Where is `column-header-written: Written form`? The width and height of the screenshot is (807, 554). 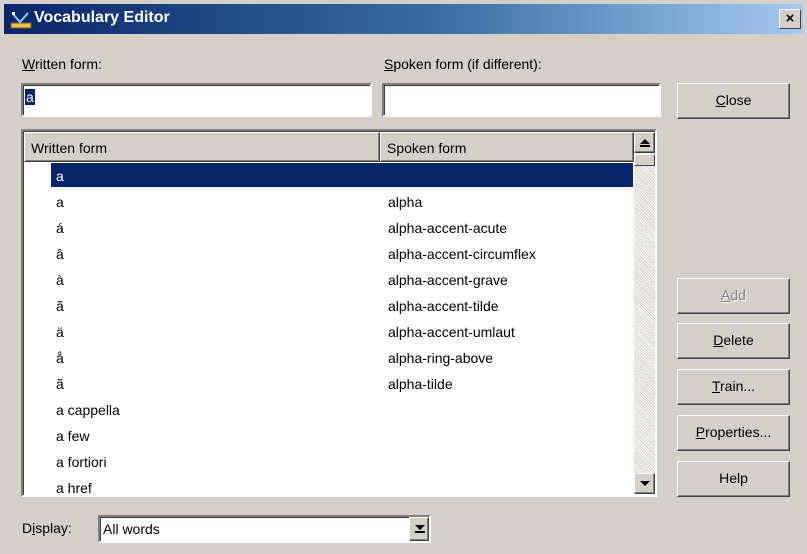
column-header-written: Written form is located at coordinates (202, 147).